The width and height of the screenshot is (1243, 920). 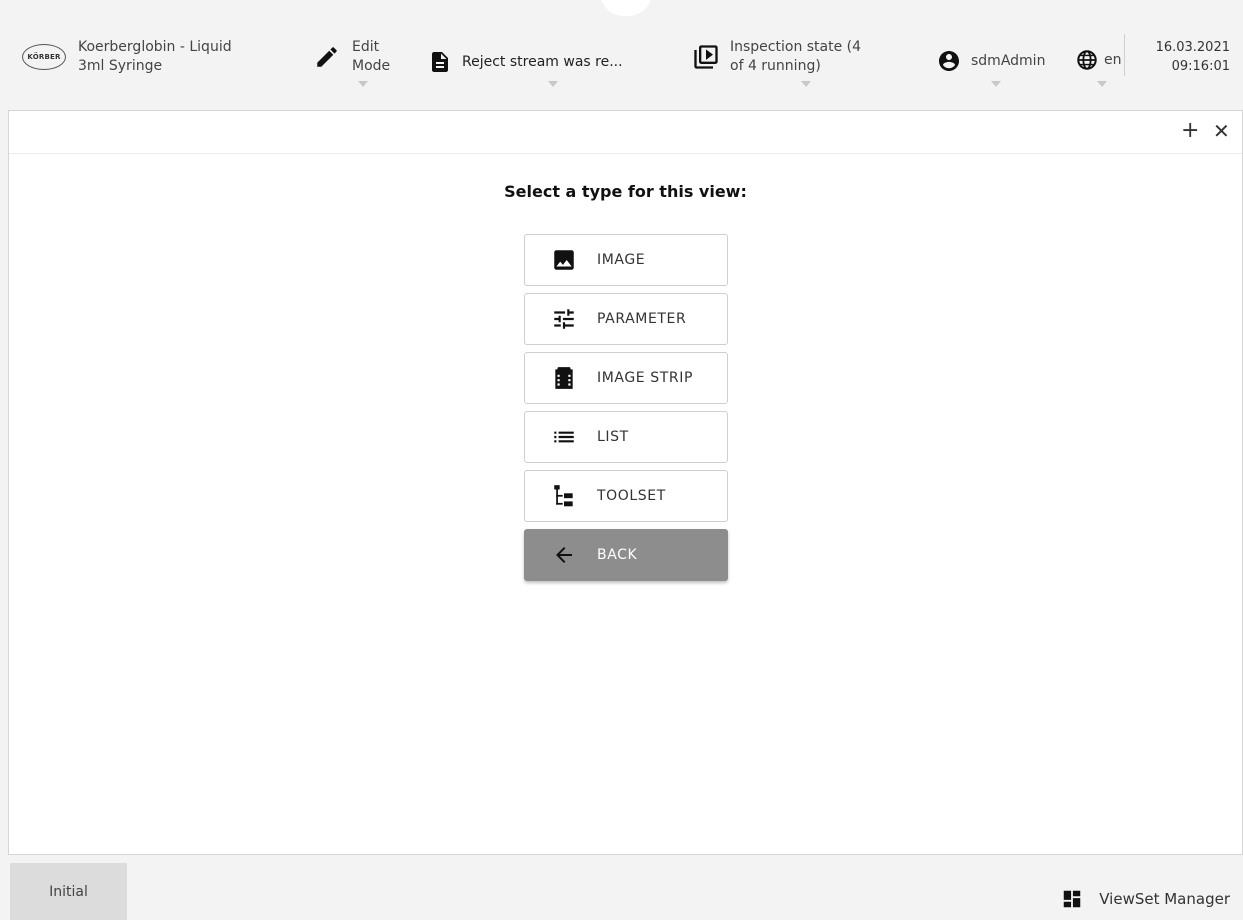 I want to click on korber-logo: KÖRBER, so click(x=44, y=57).